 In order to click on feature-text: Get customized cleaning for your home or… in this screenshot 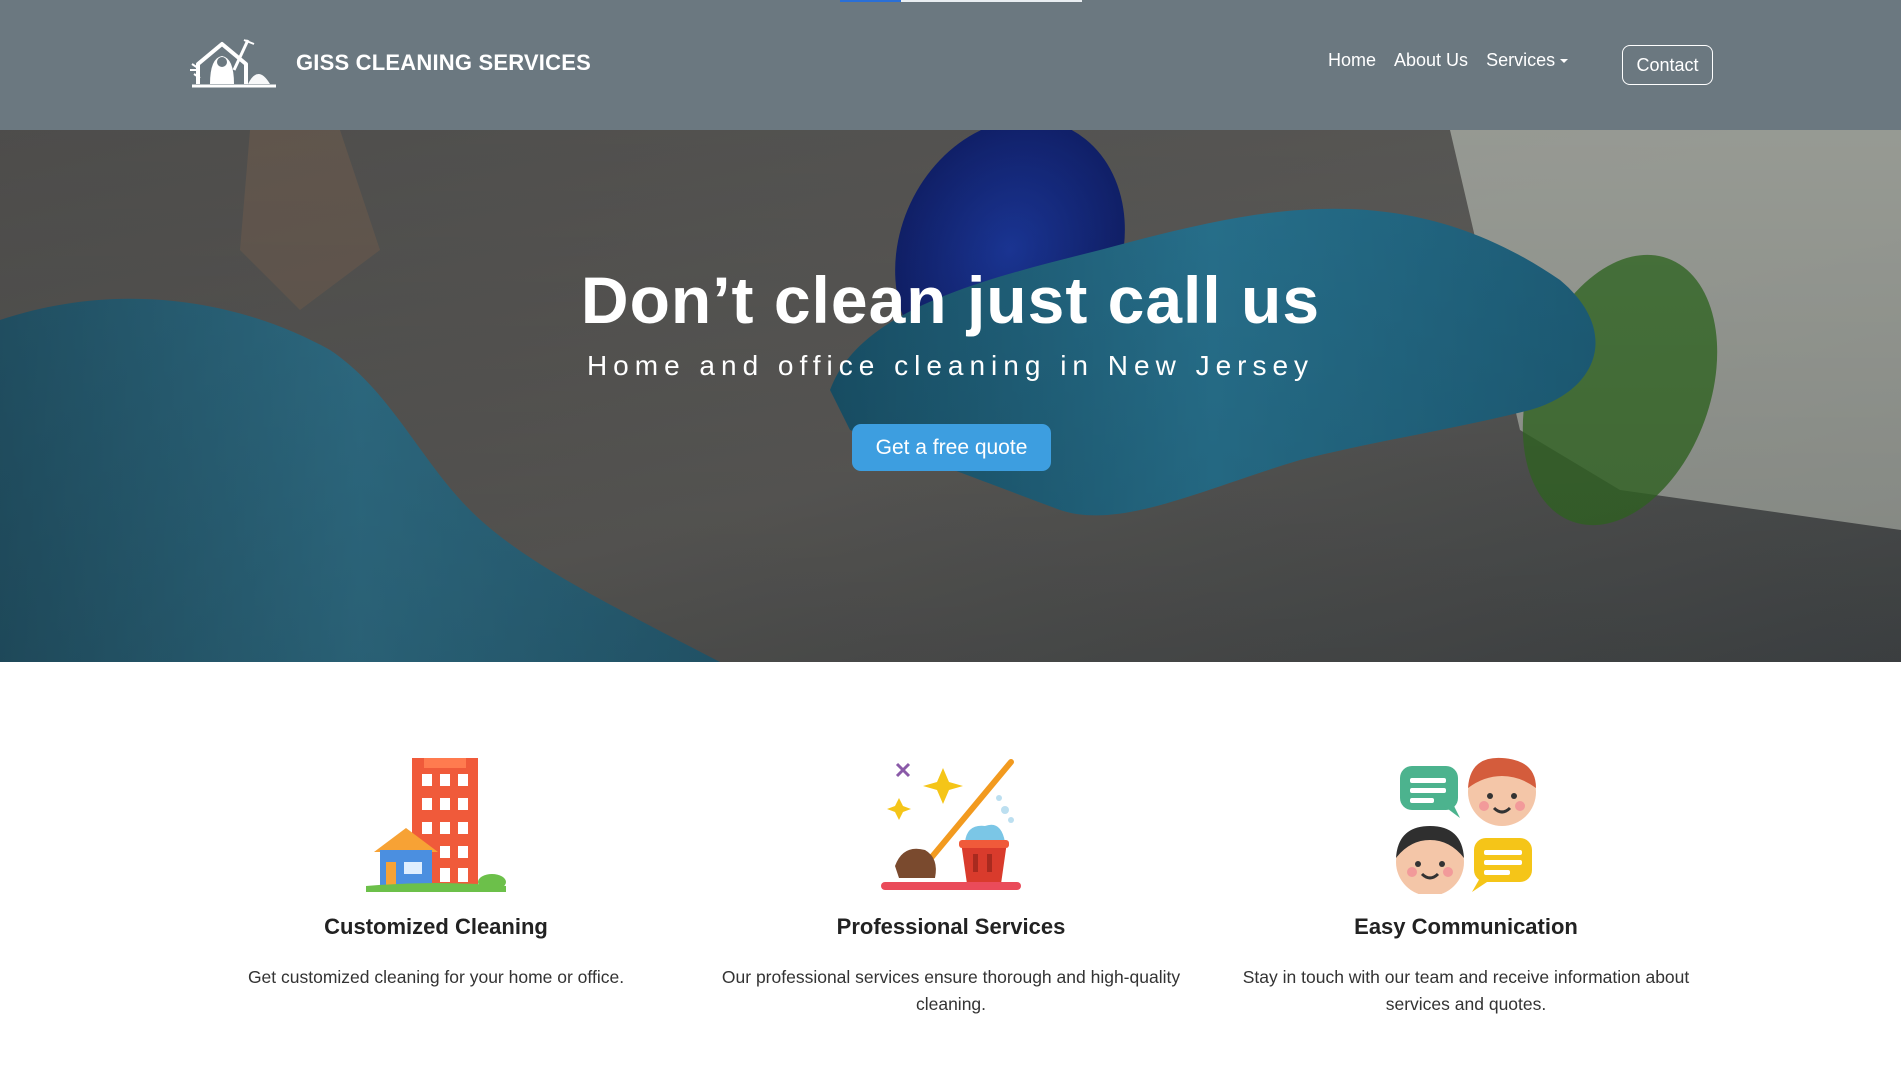, I will do `click(436, 977)`.